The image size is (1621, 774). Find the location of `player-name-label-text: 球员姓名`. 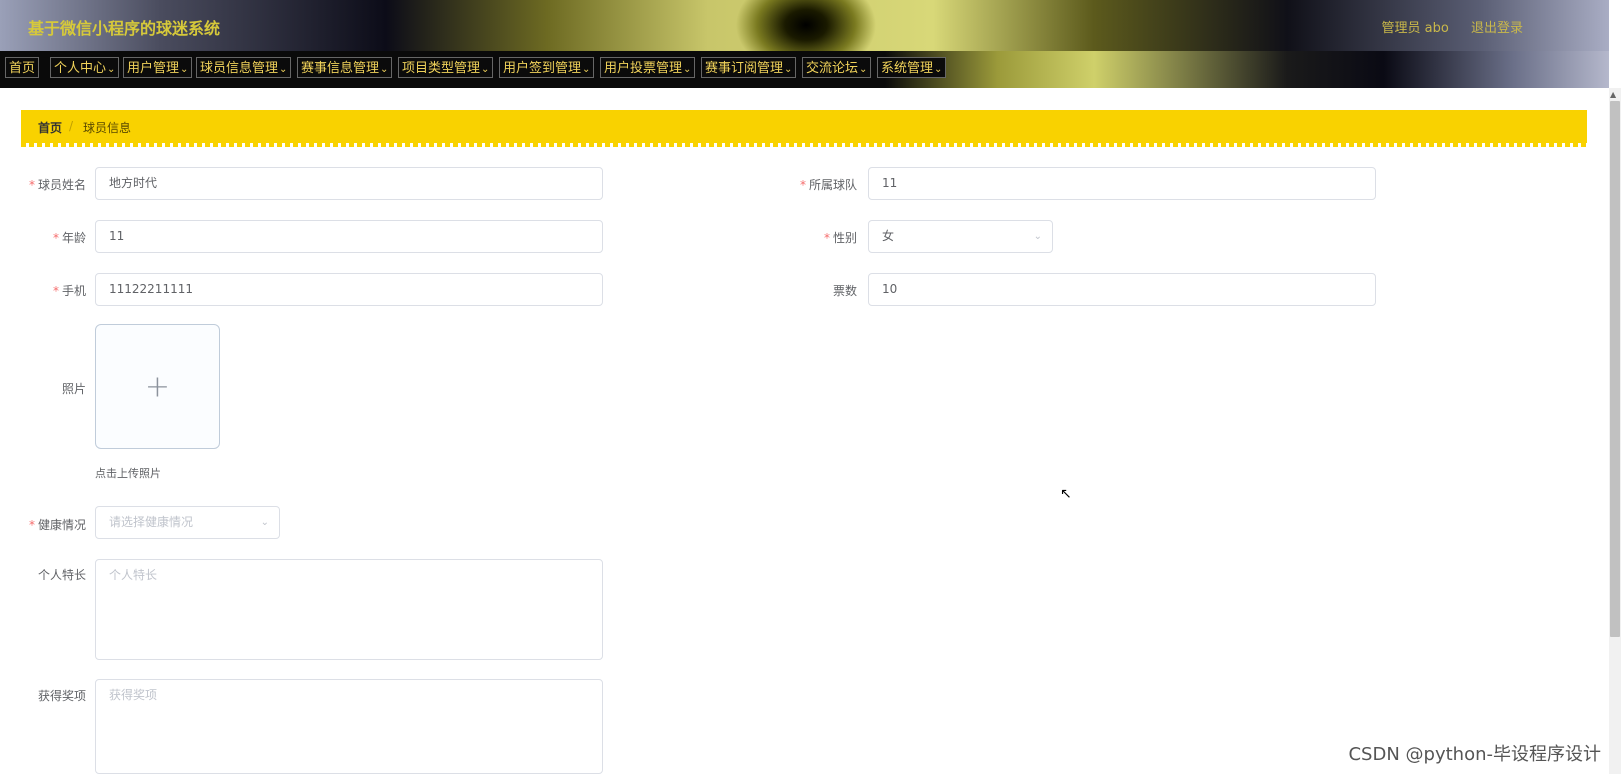

player-name-label-text: 球员姓名 is located at coordinates (61, 185).